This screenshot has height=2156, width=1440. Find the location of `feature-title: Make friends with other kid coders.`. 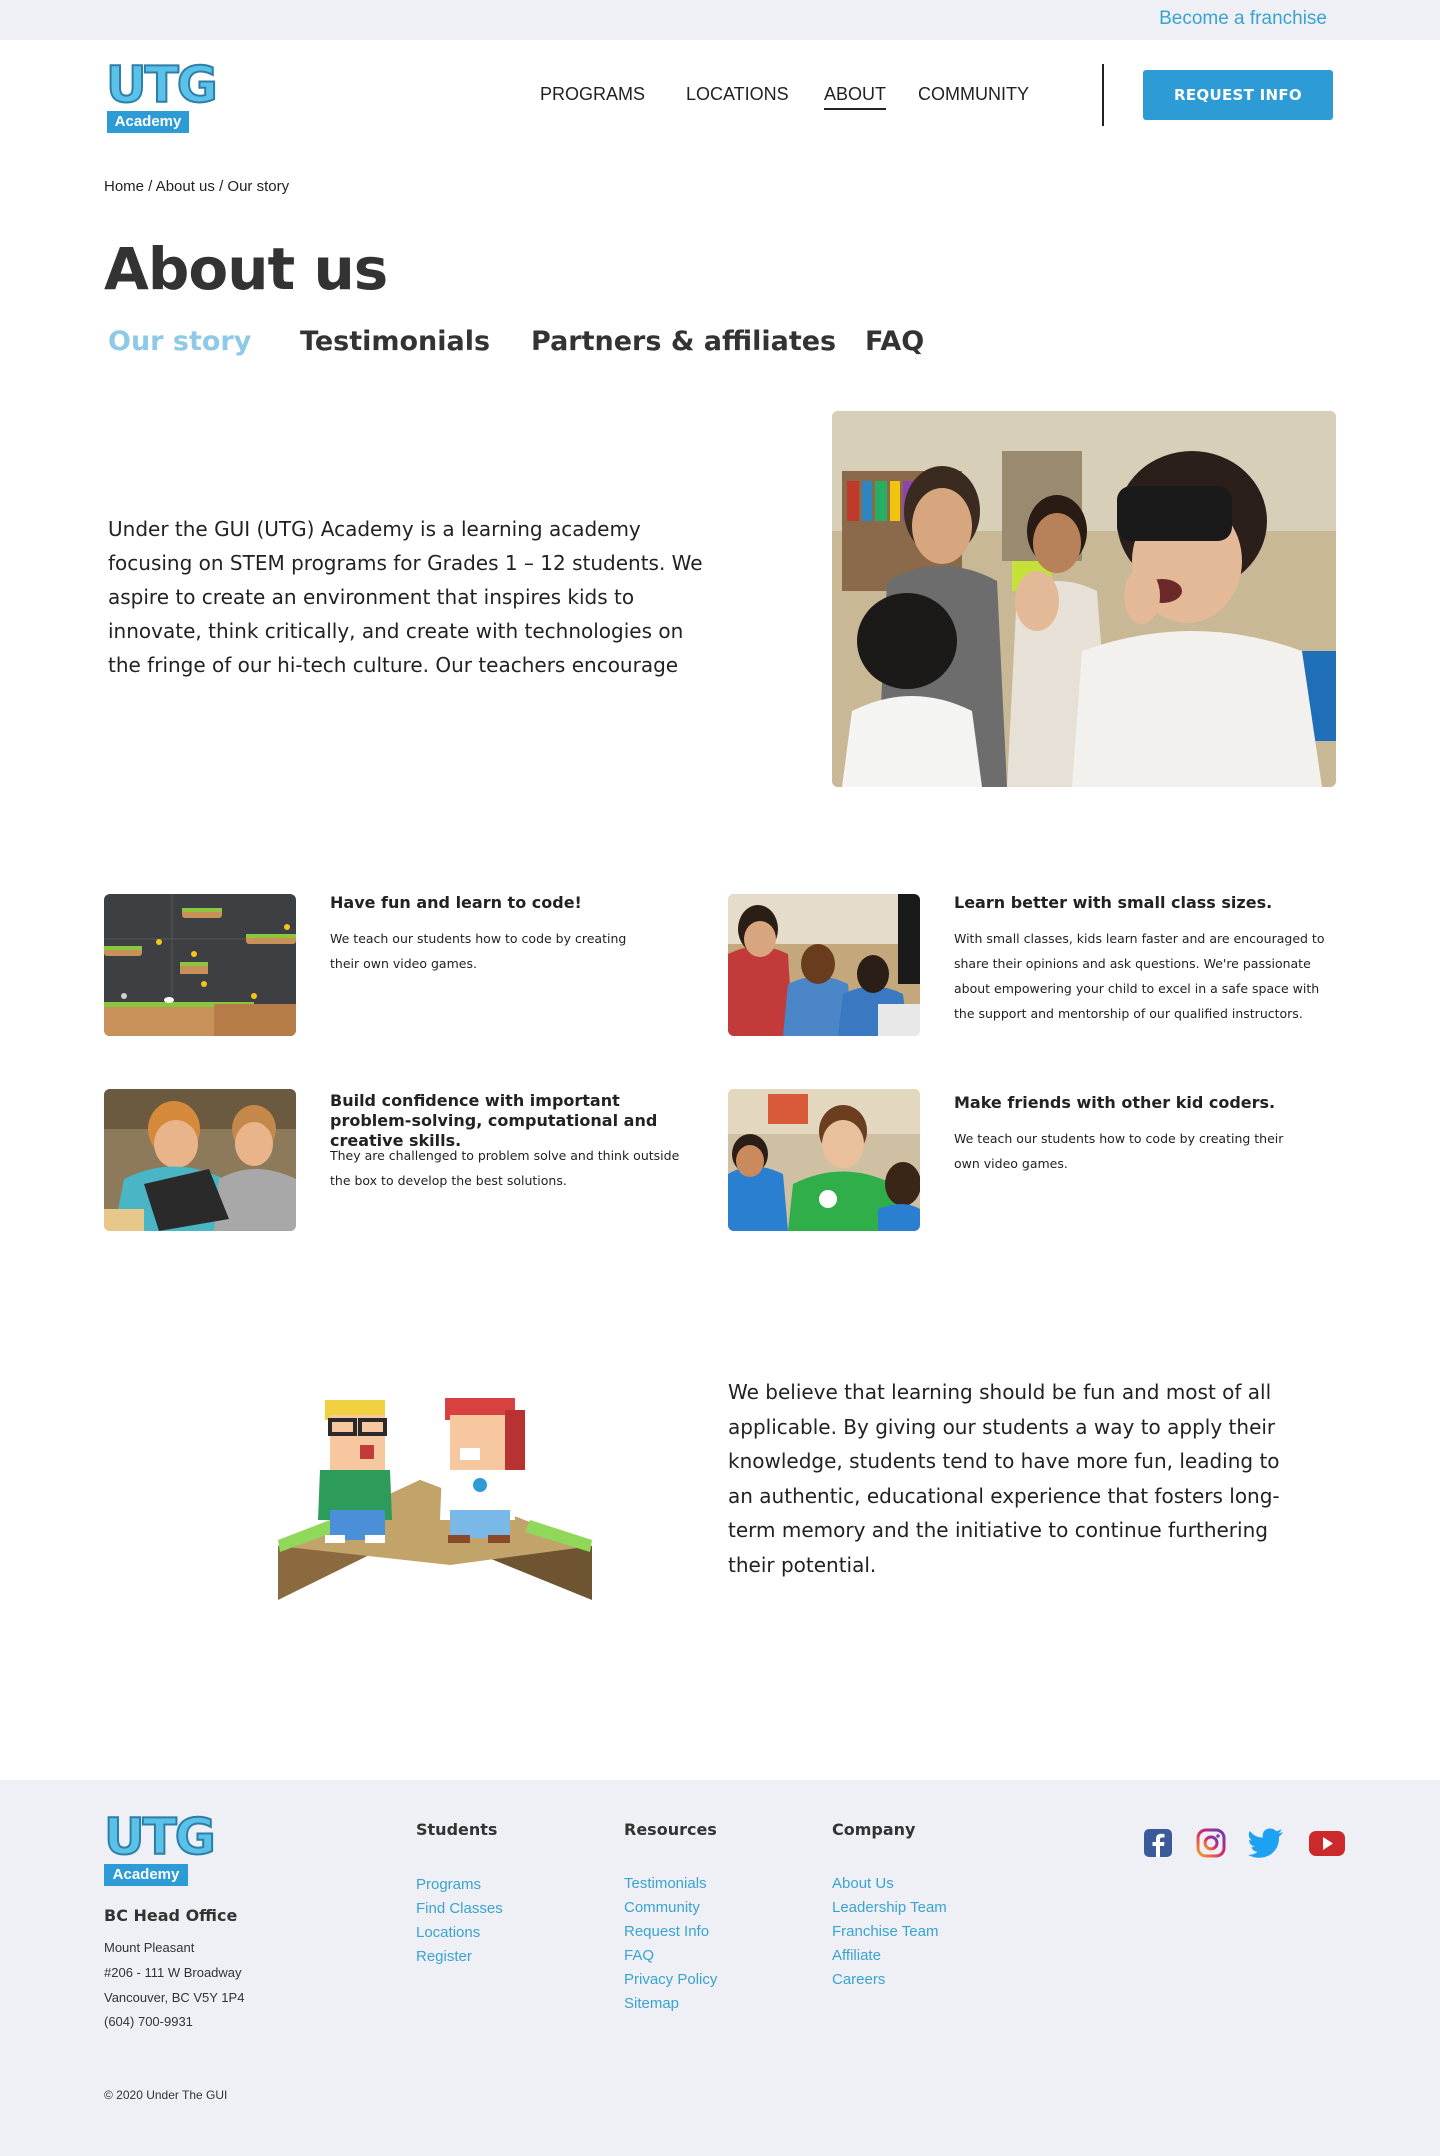

feature-title: Make friends with other kid coders. is located at coordinates (1115, 1102).